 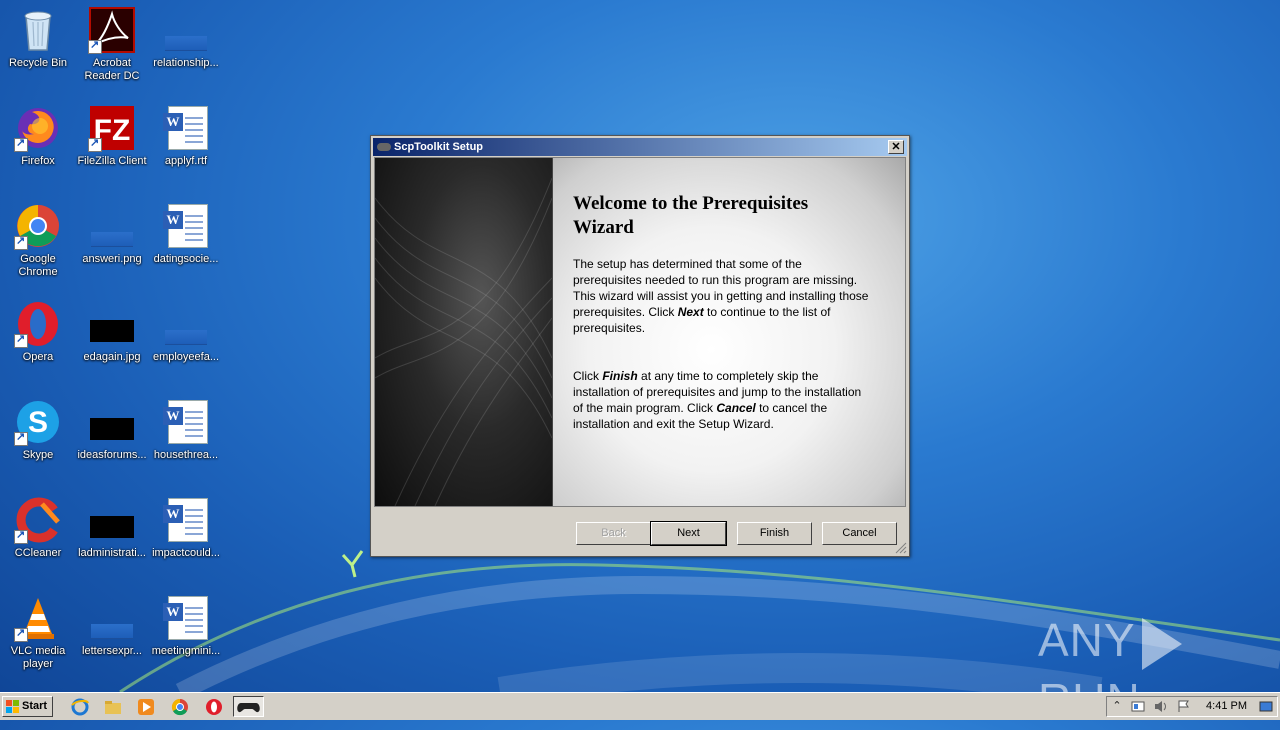 What do you see at coordinates (38, 528) in the screenshot?
I see `desktop-icon-ccleaner: CCleaner` at bounding box center [38, 528].